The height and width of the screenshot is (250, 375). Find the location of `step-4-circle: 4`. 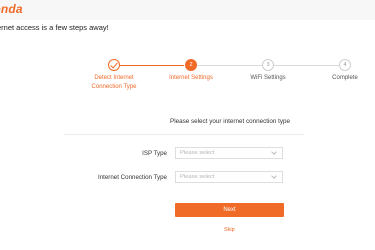

step-4-circle: 4 is located at coordinates (345, 65).